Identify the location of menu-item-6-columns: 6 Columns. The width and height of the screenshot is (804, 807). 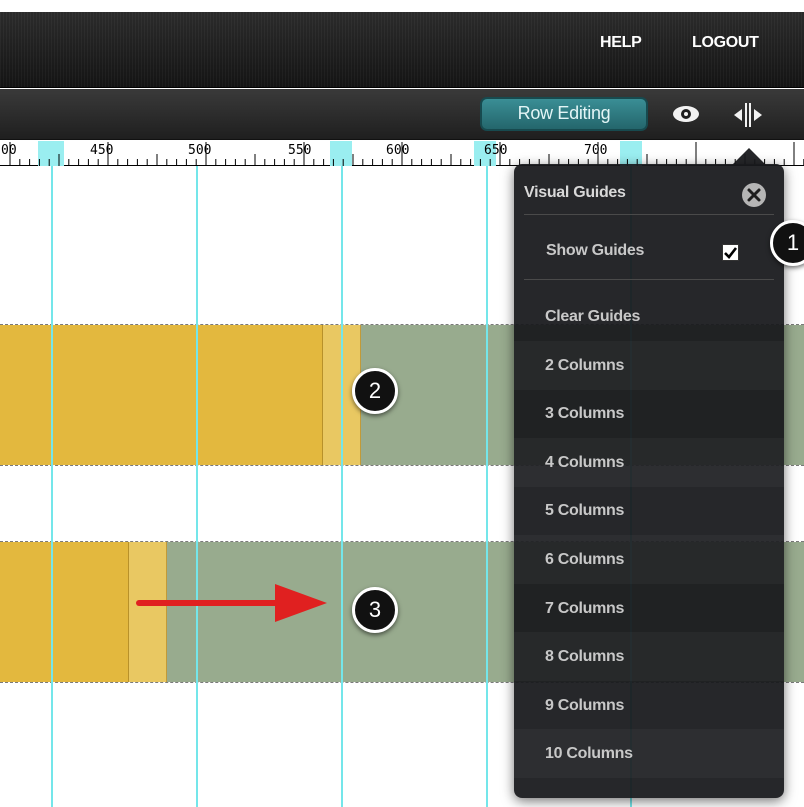
(649, 559).